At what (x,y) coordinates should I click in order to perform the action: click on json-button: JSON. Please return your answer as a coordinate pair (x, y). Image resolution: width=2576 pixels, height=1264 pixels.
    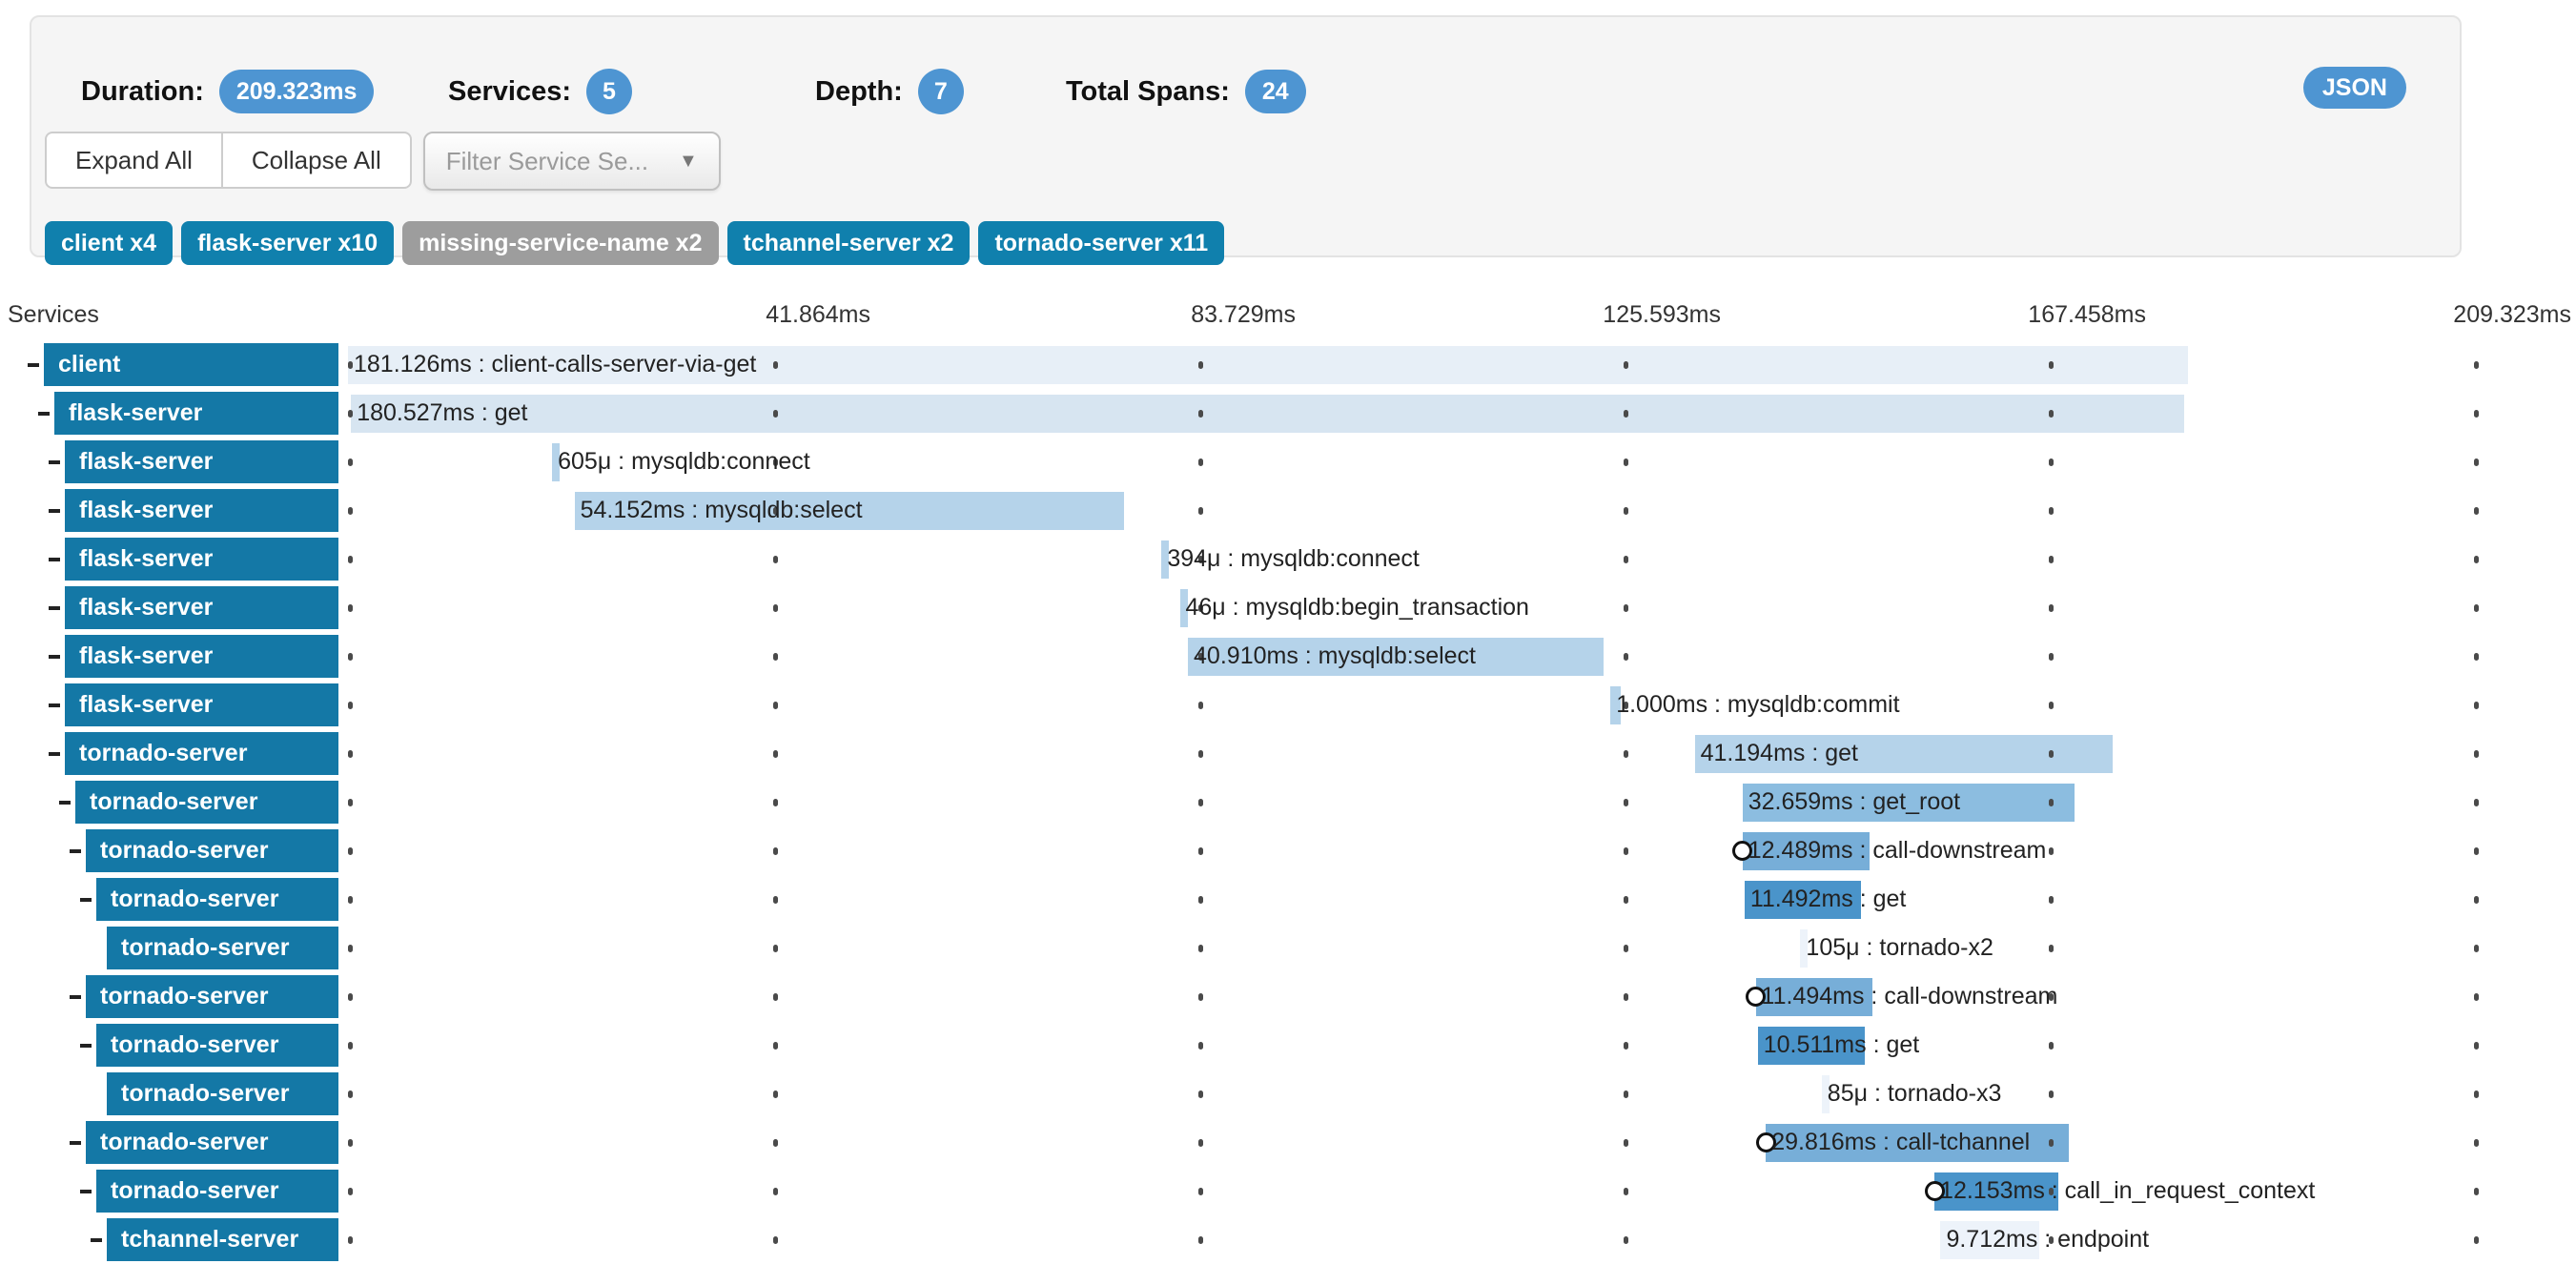
    Looking at the image, I should click on (2354, 88).